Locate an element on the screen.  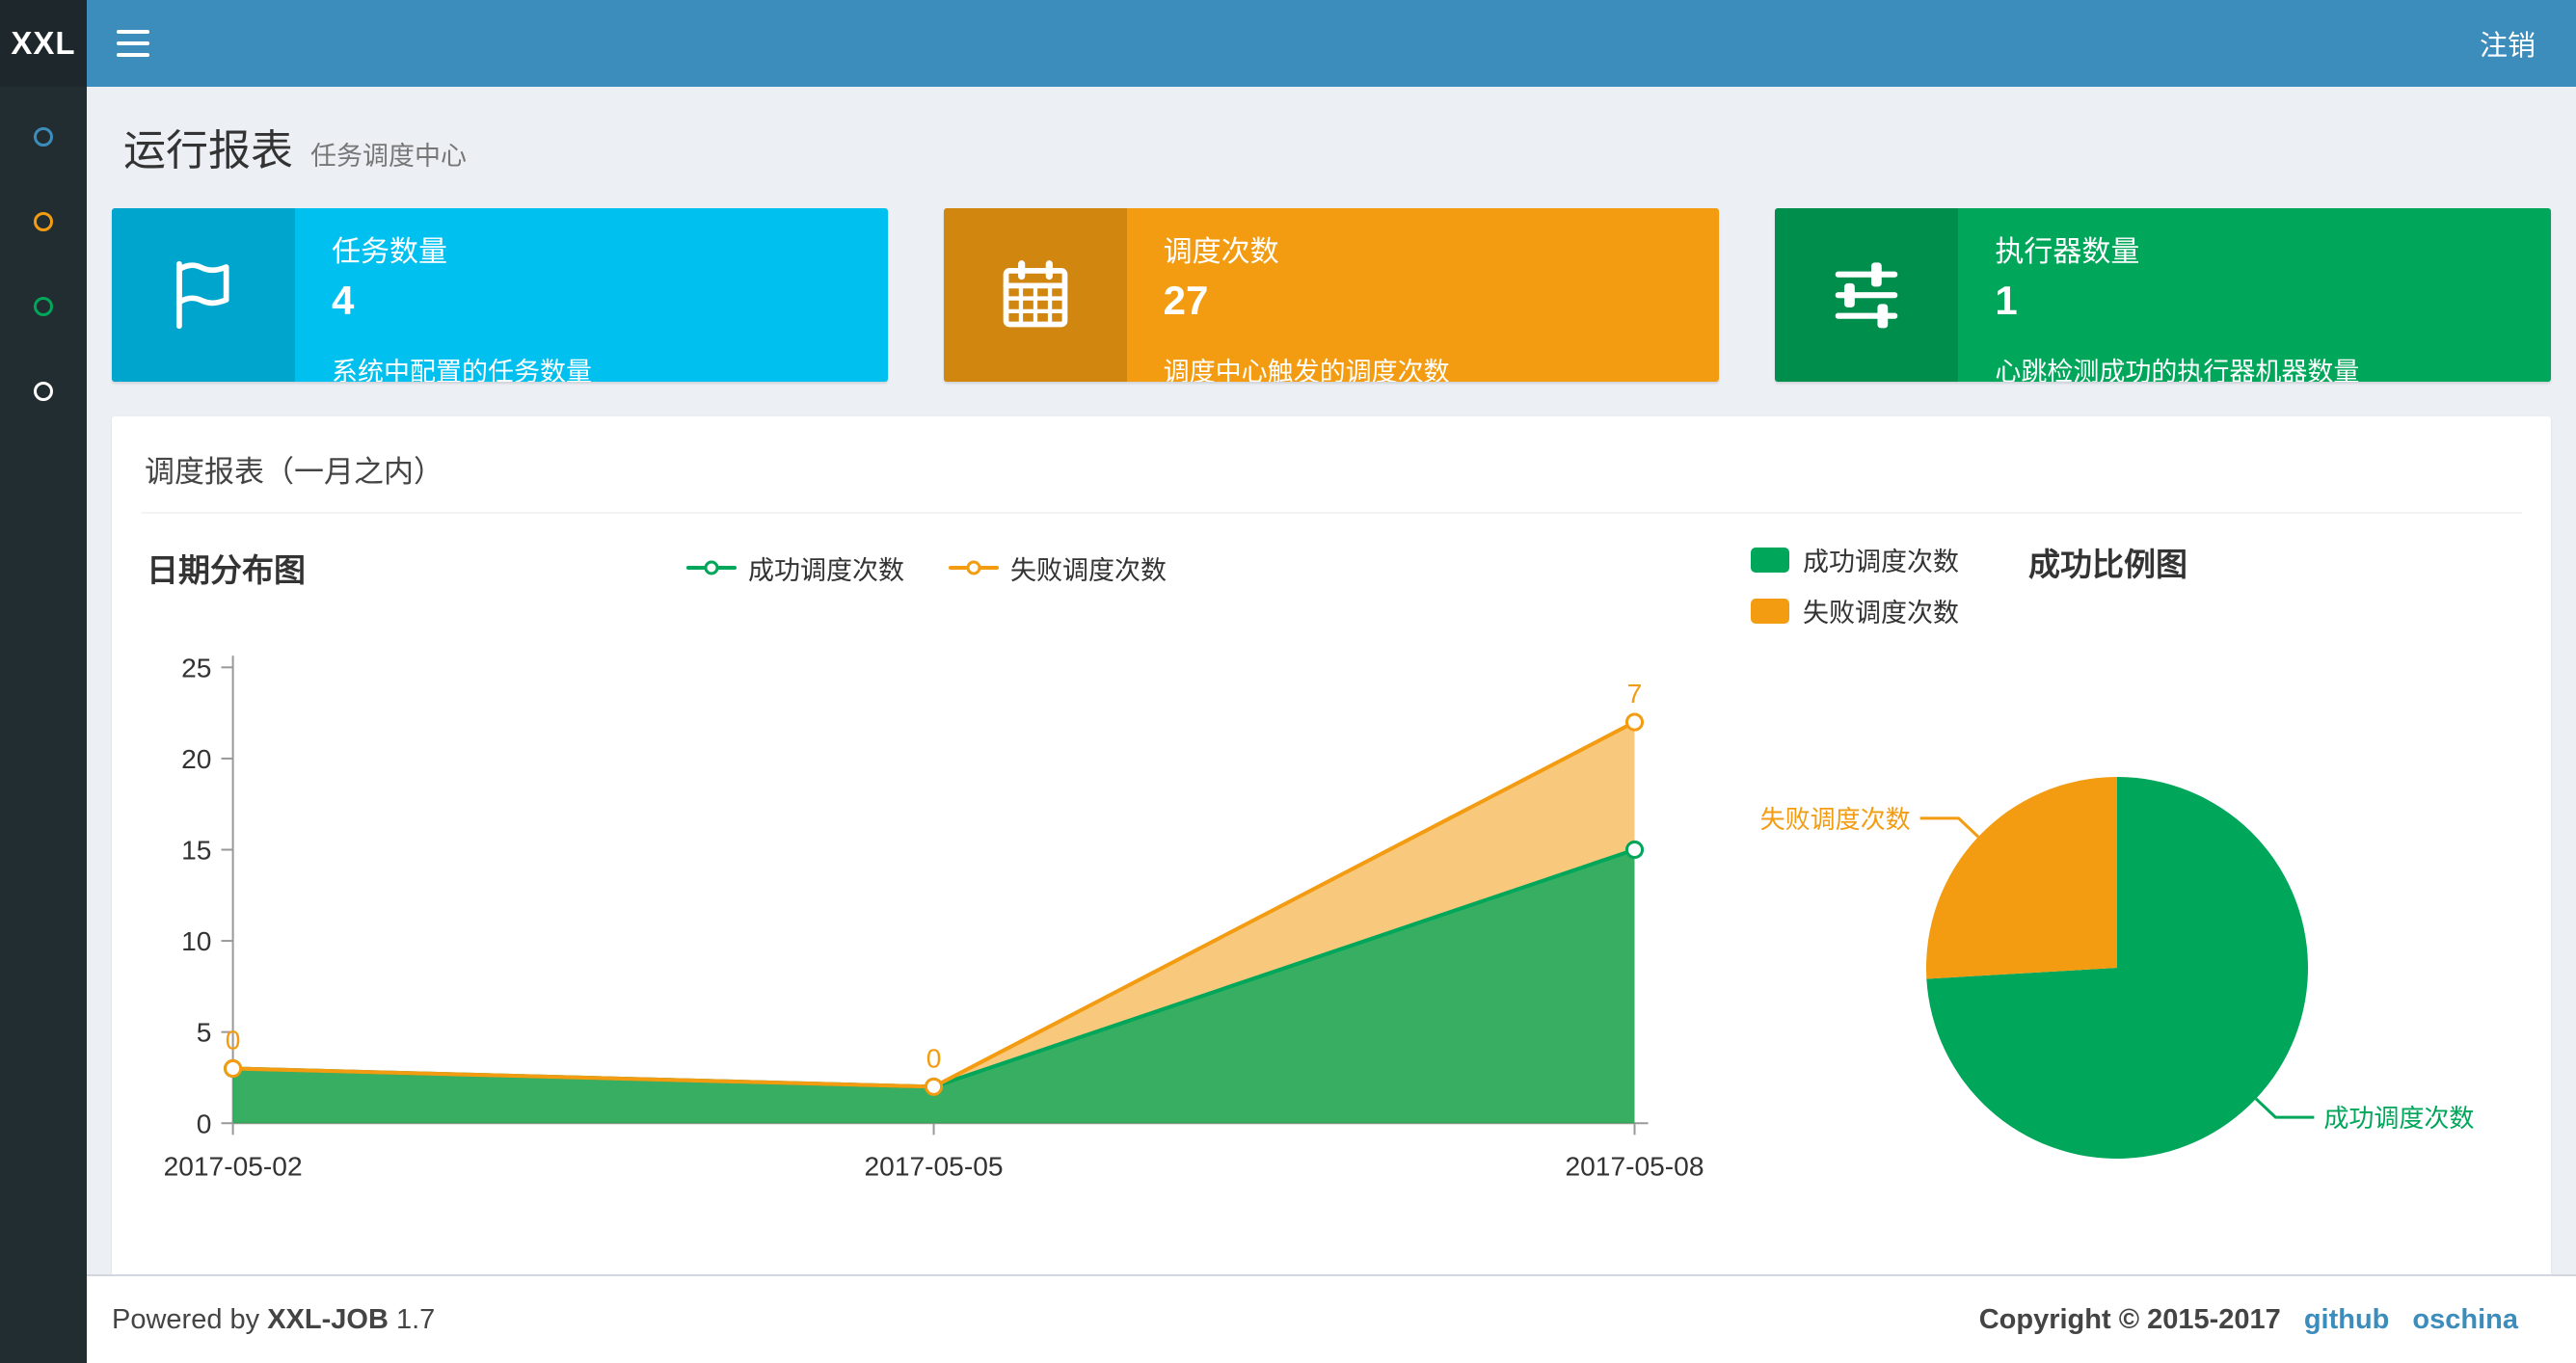
svg-text: 2017-05-08 is located at coordinates (1635, 1166).